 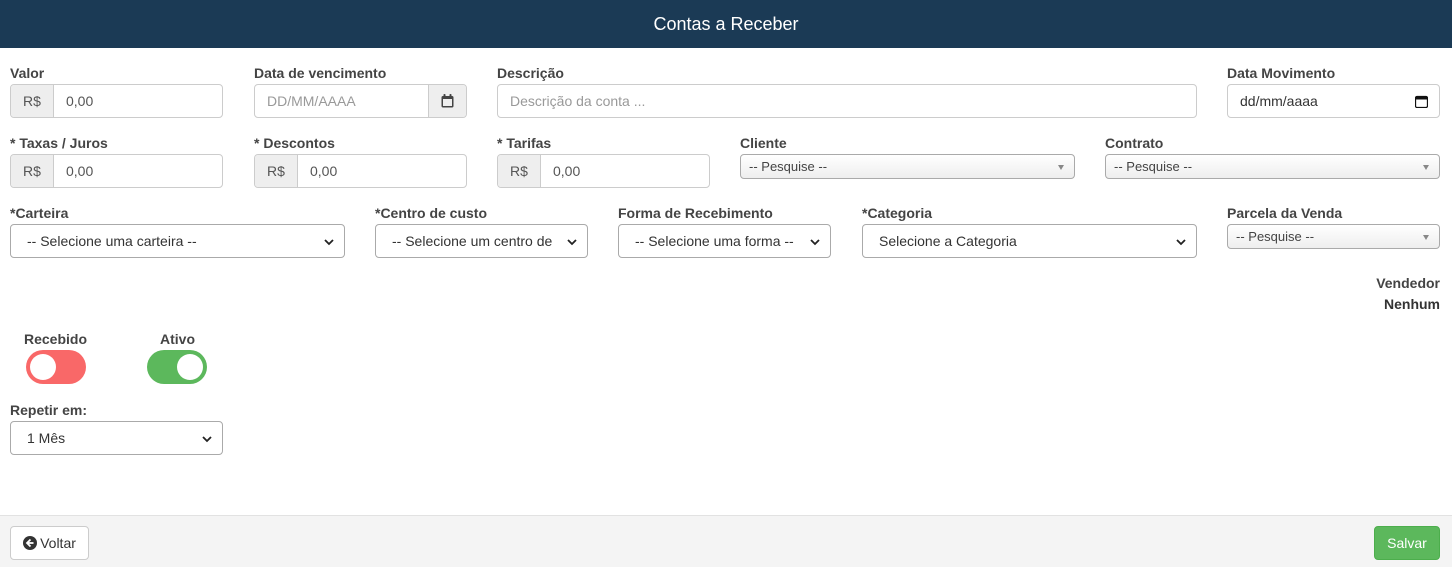 What do you see at coordinates (49, 410) in the screenshot?
I see `repetir-label: Repetir em:` at bounding box center [49, 410].